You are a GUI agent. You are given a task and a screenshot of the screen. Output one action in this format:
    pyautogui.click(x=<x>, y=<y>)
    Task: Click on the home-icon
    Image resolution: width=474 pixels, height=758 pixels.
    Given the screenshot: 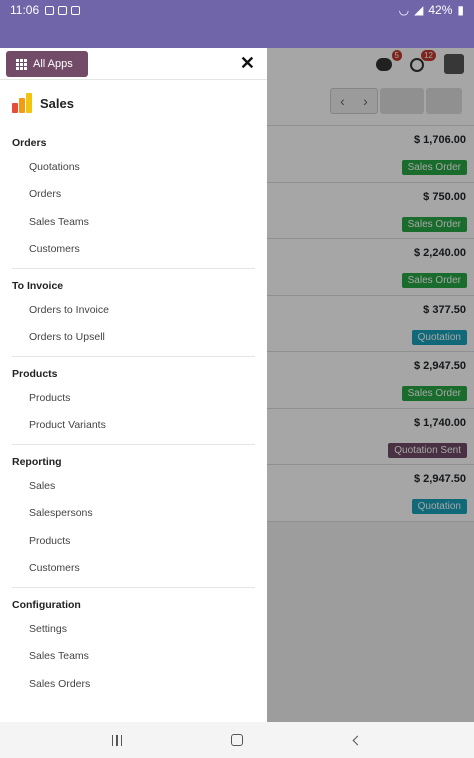 What is the action you would take?
    pyautogui.click(x=237, y=740)
    